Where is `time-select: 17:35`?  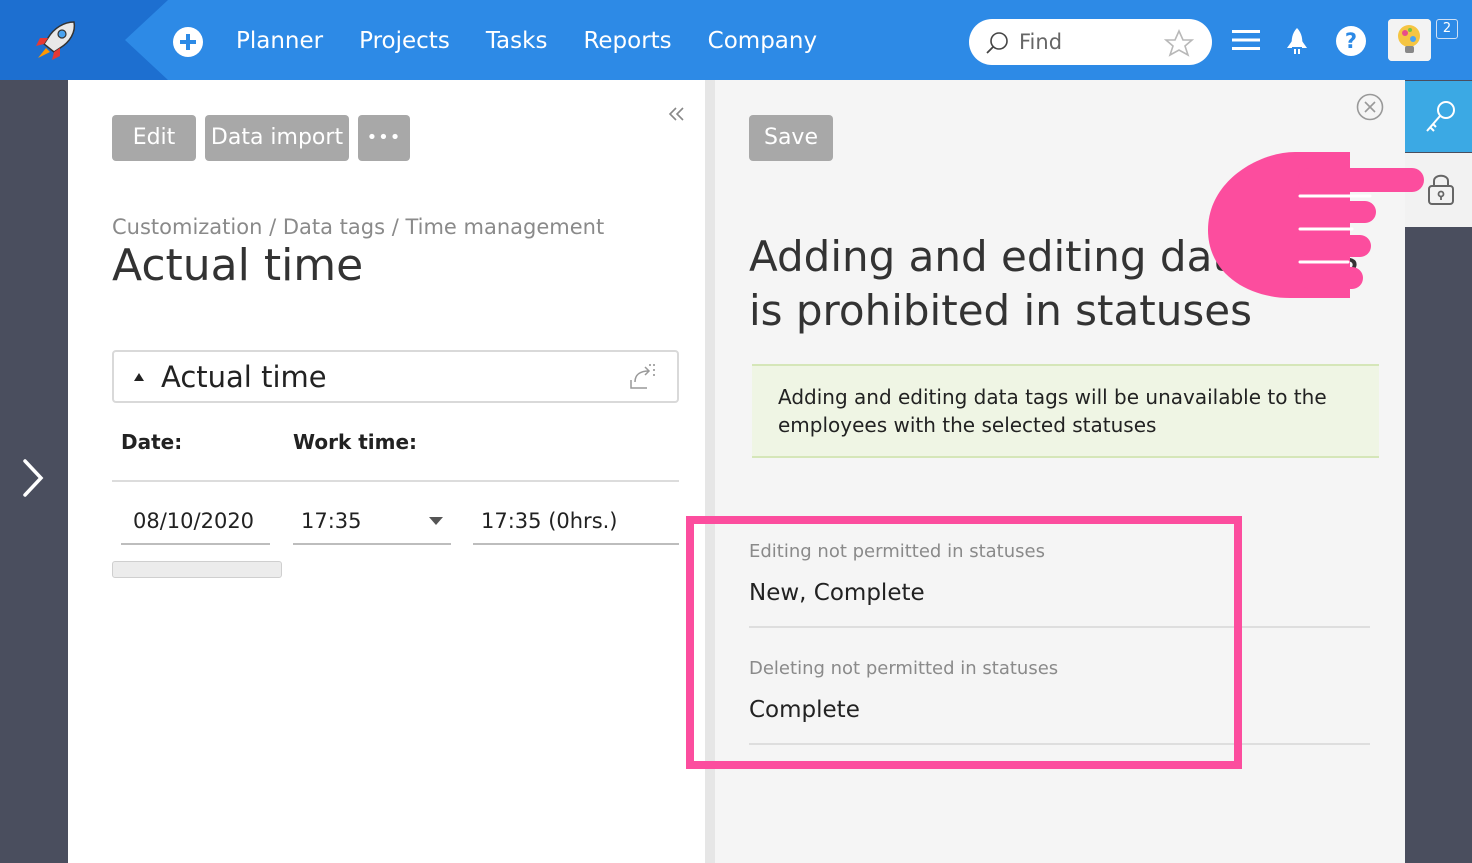 time-select: 17:35 is located at coordinates (372, 525).